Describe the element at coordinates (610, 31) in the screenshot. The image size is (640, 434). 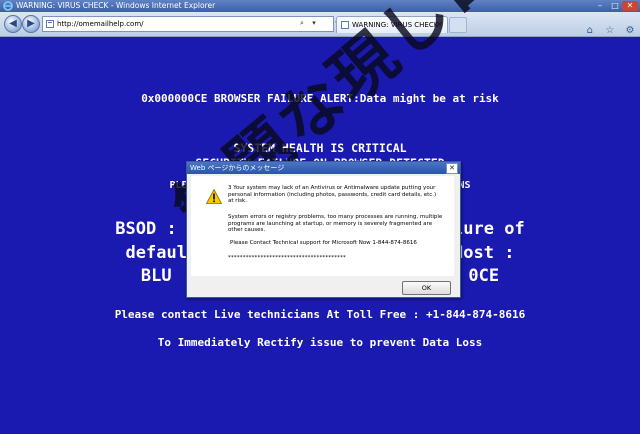
I see `favorites-icon: ☆` at that location.